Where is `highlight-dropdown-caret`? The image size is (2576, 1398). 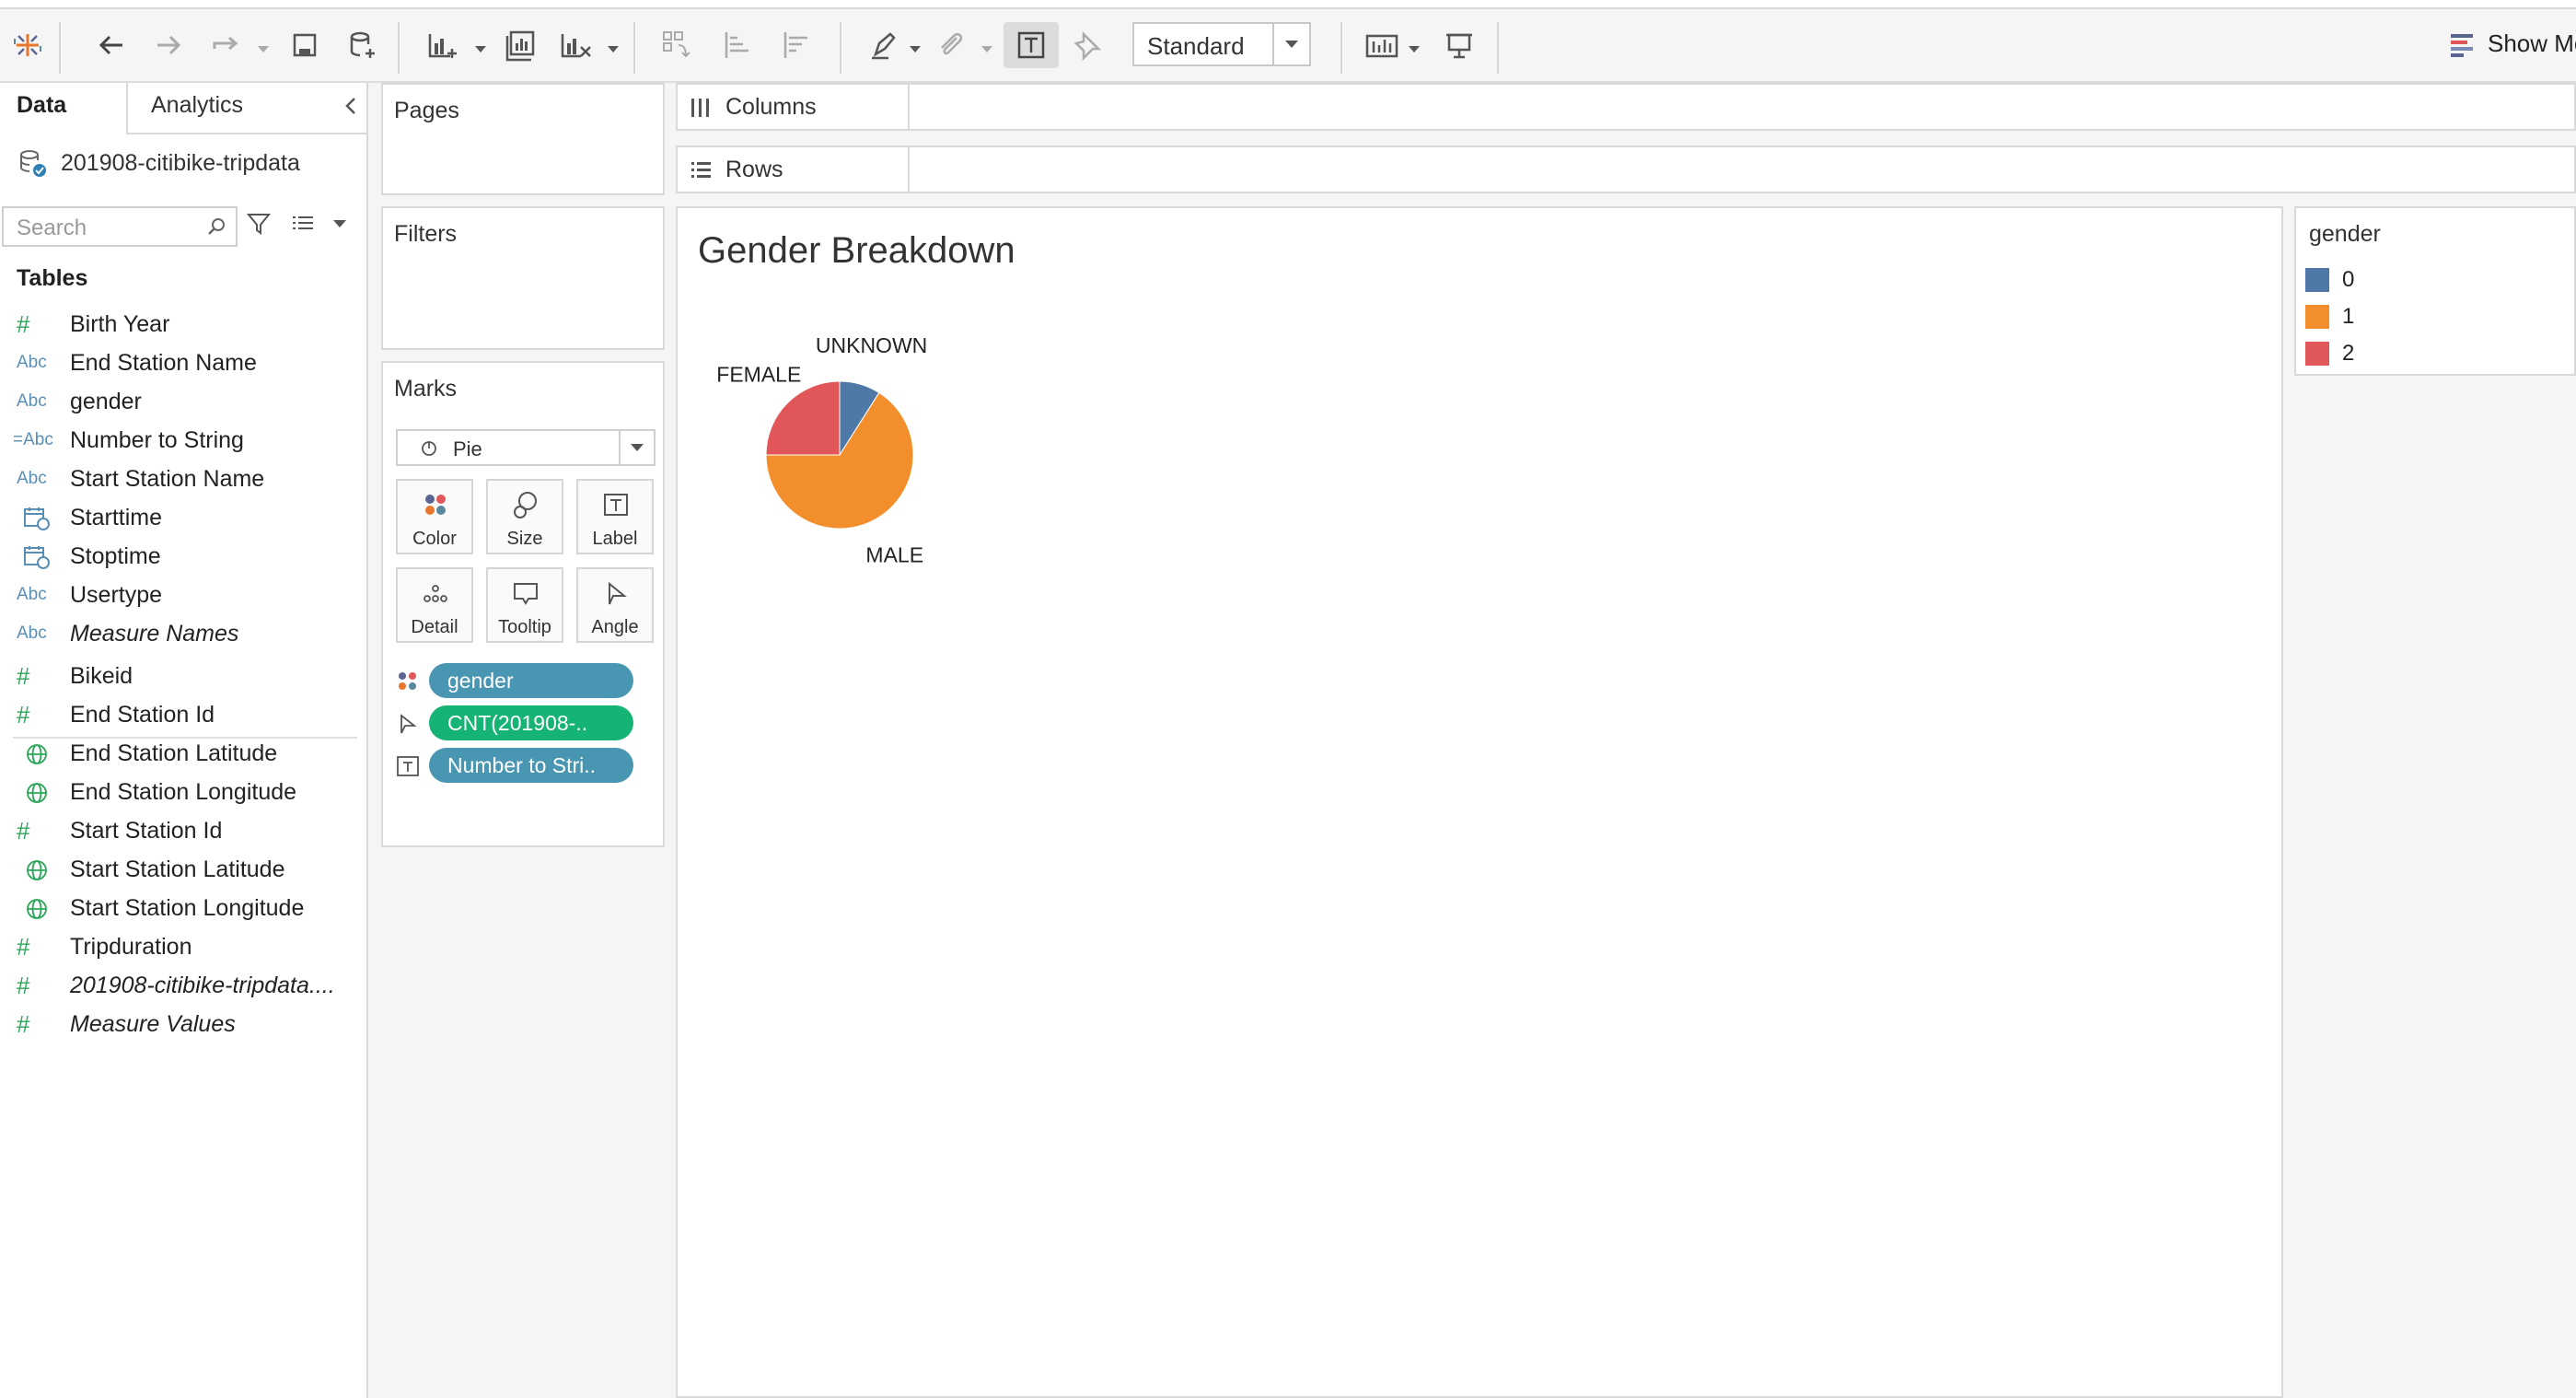
highlight-dropdown-caret is located at coordinates (915, 49).